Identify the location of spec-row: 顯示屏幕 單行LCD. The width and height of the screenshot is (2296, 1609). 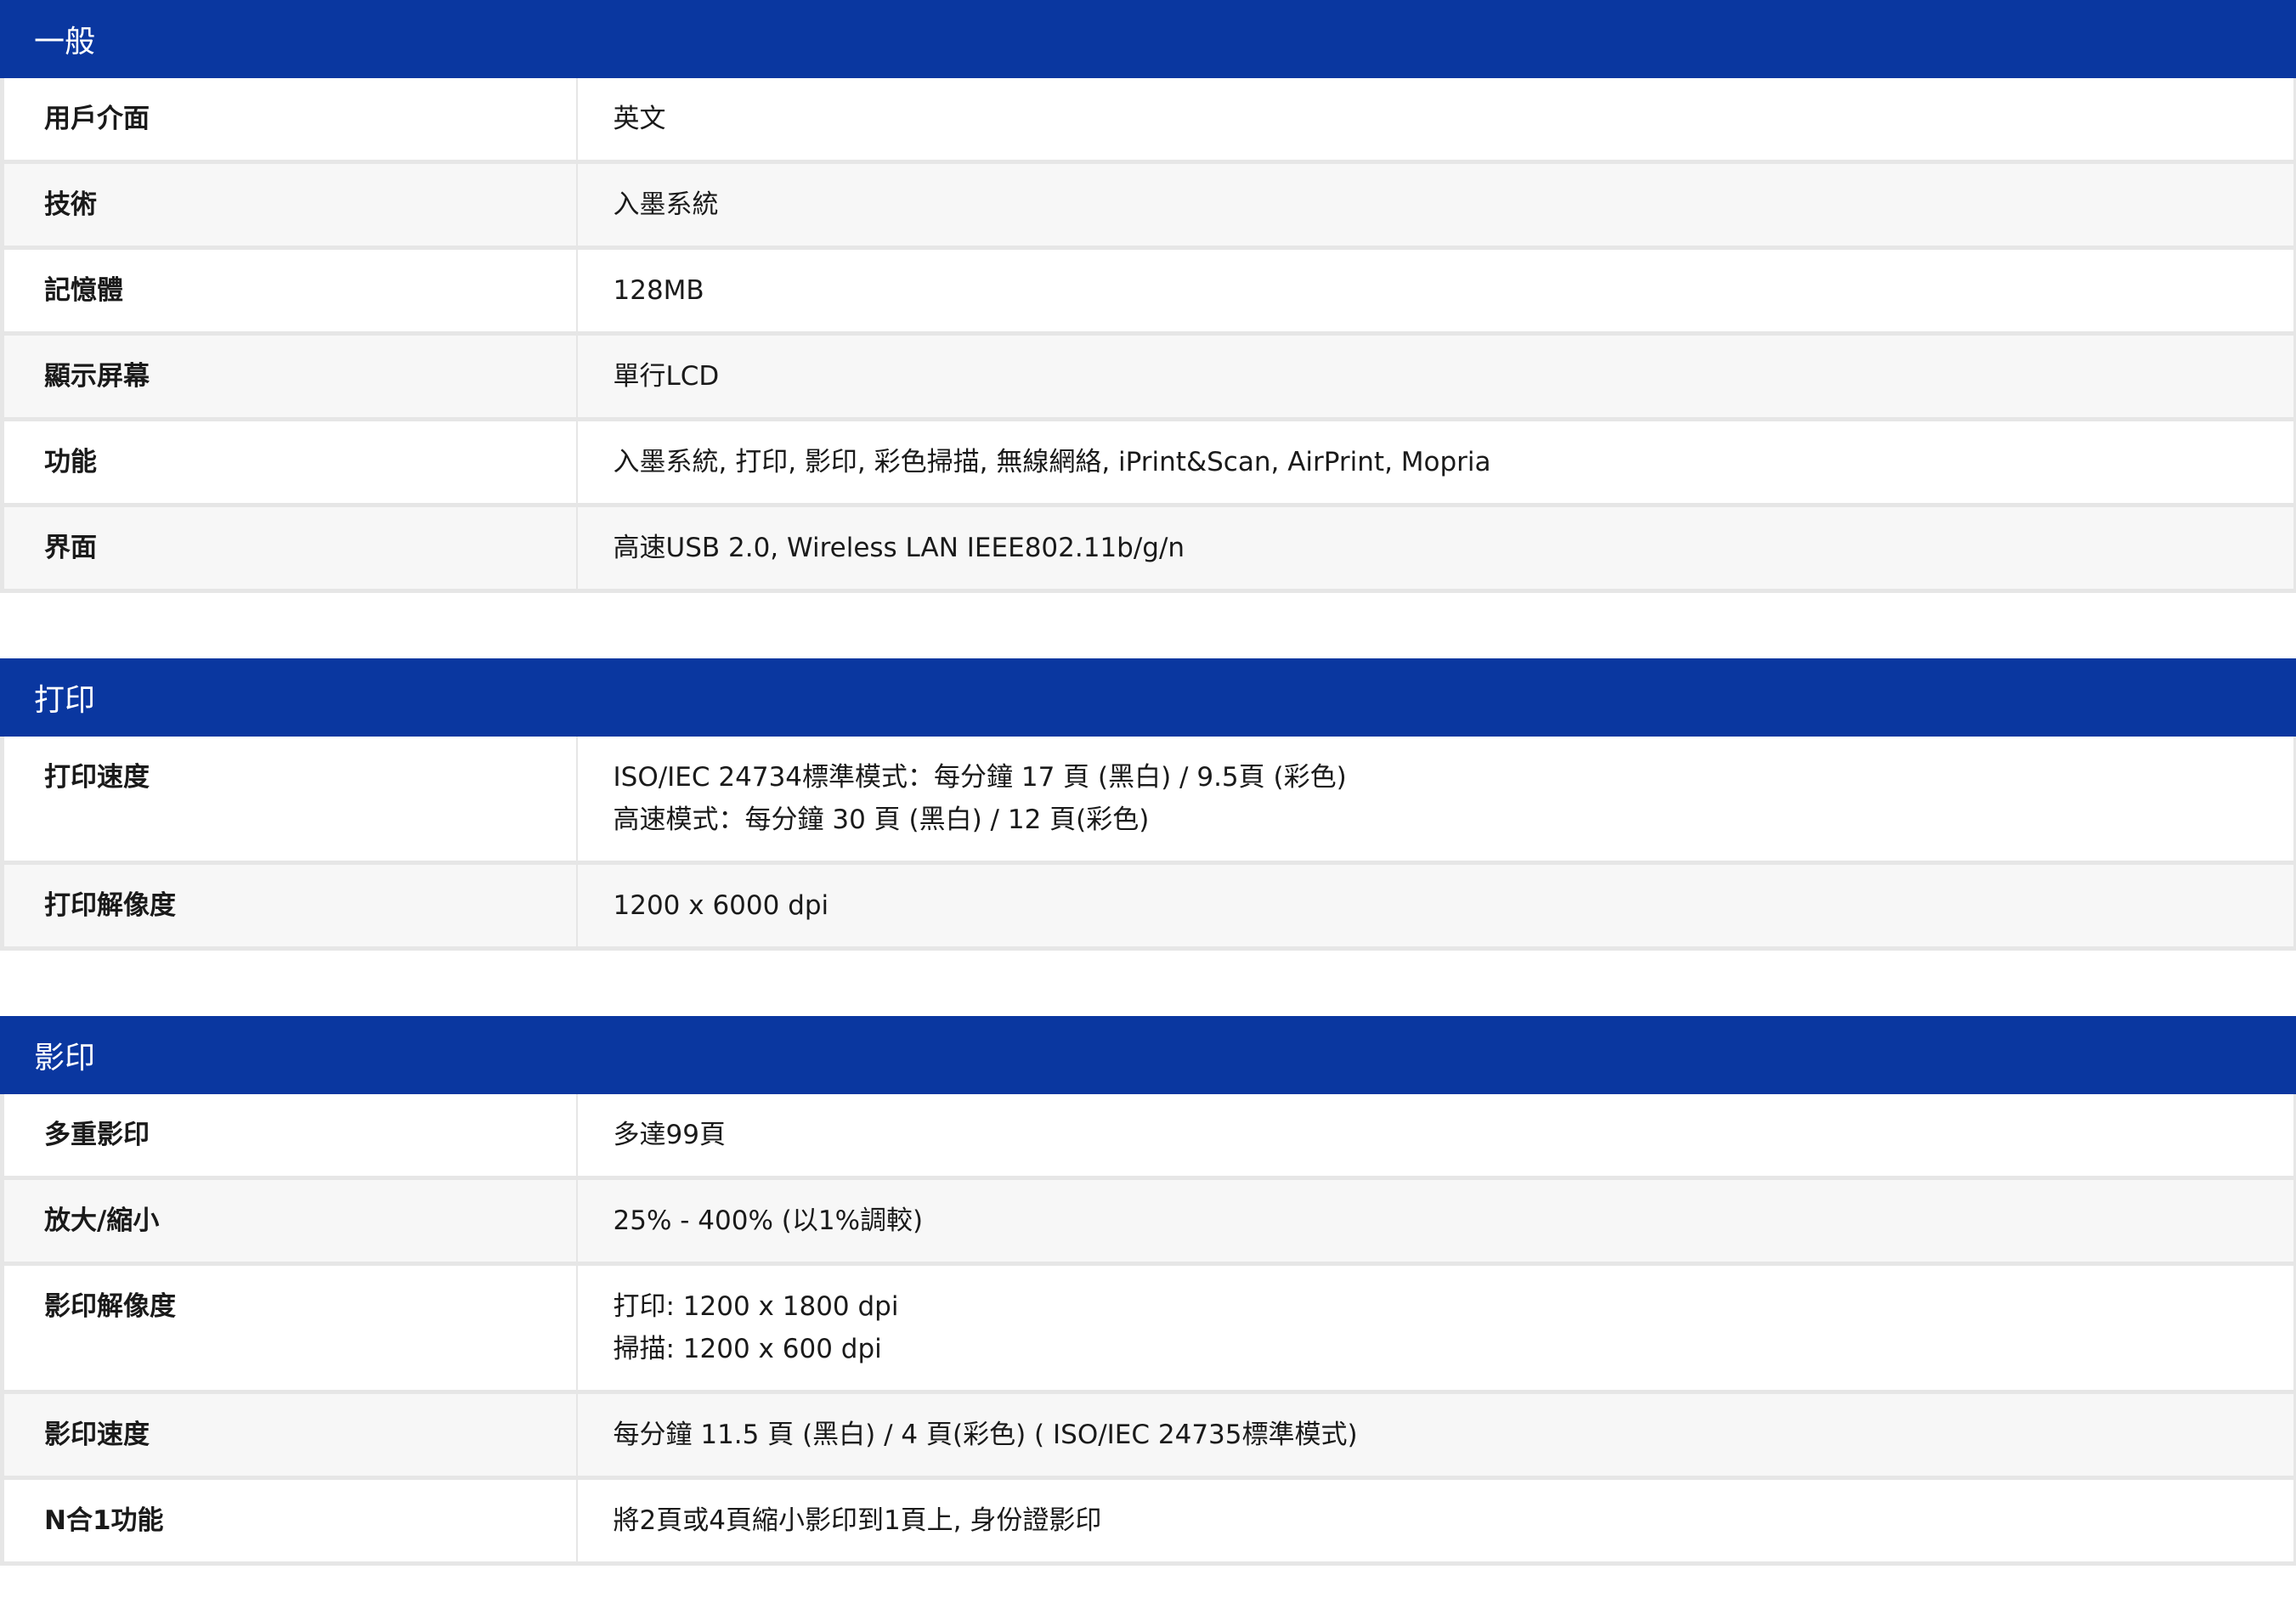
(1148, 377).